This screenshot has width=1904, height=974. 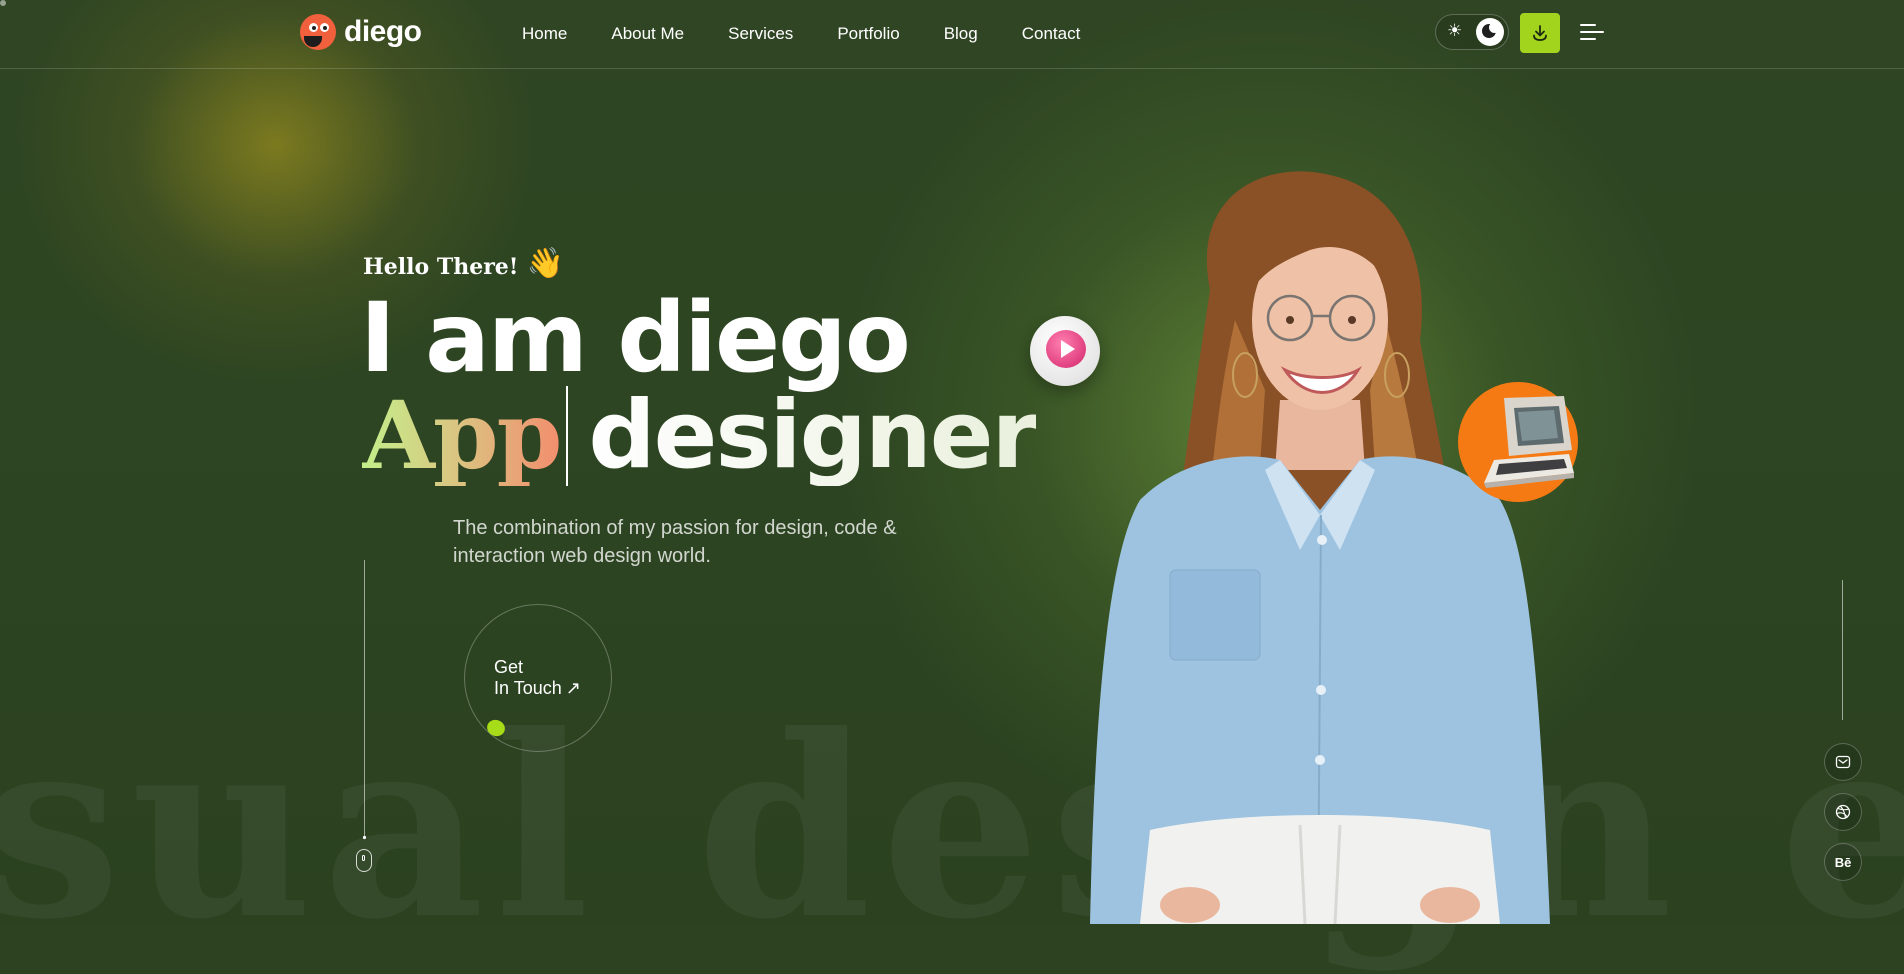 I want to click on sun-icon: ☀, so click(x=1455, y=30).